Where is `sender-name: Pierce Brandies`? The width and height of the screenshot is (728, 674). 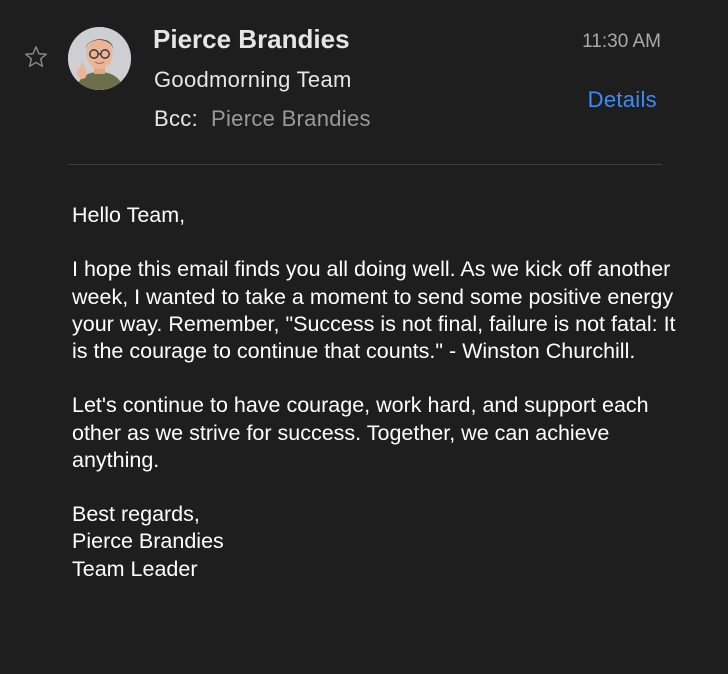 sender-name: Pierce Brandies is located at coordinates (251, 39).